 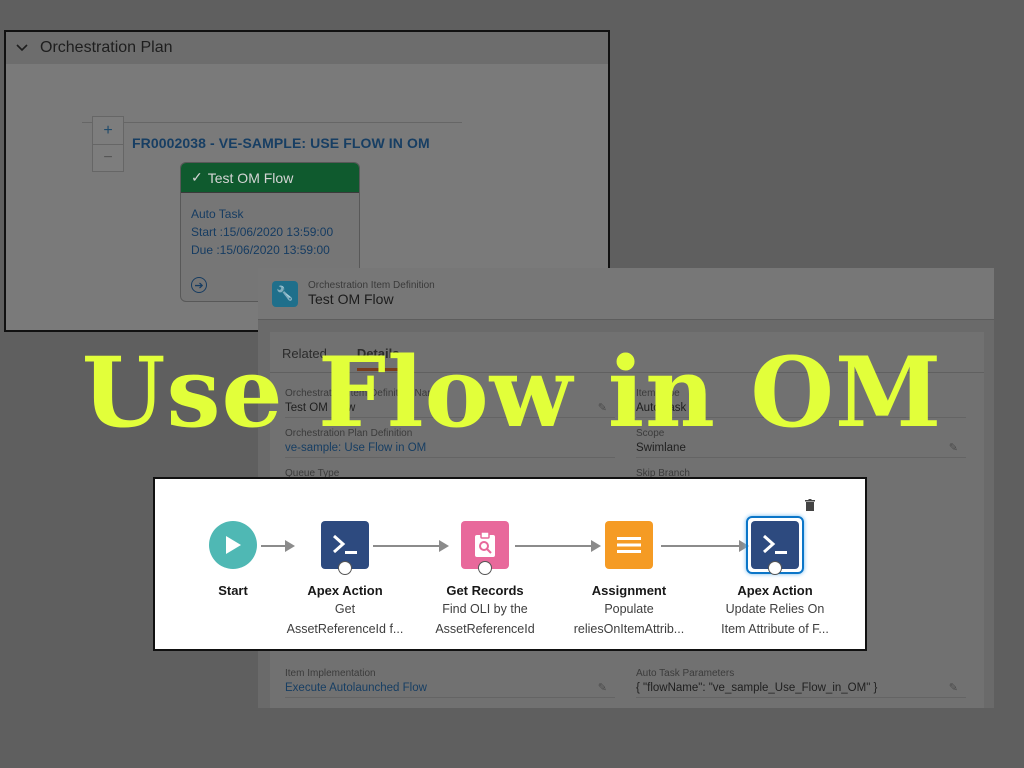 I want to click on plan-item-start: Start :15/06/2020 13:59:00, so click(x=262, y=232).